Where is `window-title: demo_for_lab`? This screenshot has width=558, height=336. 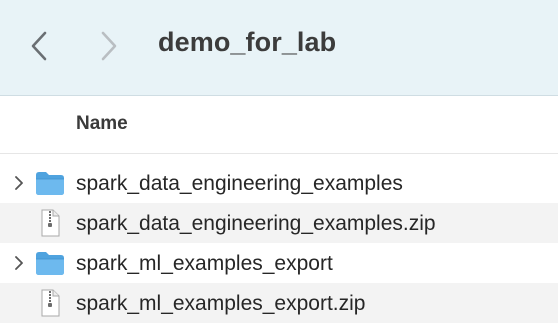 window-title: demo_for_lab is located at coordinates (247, 42).